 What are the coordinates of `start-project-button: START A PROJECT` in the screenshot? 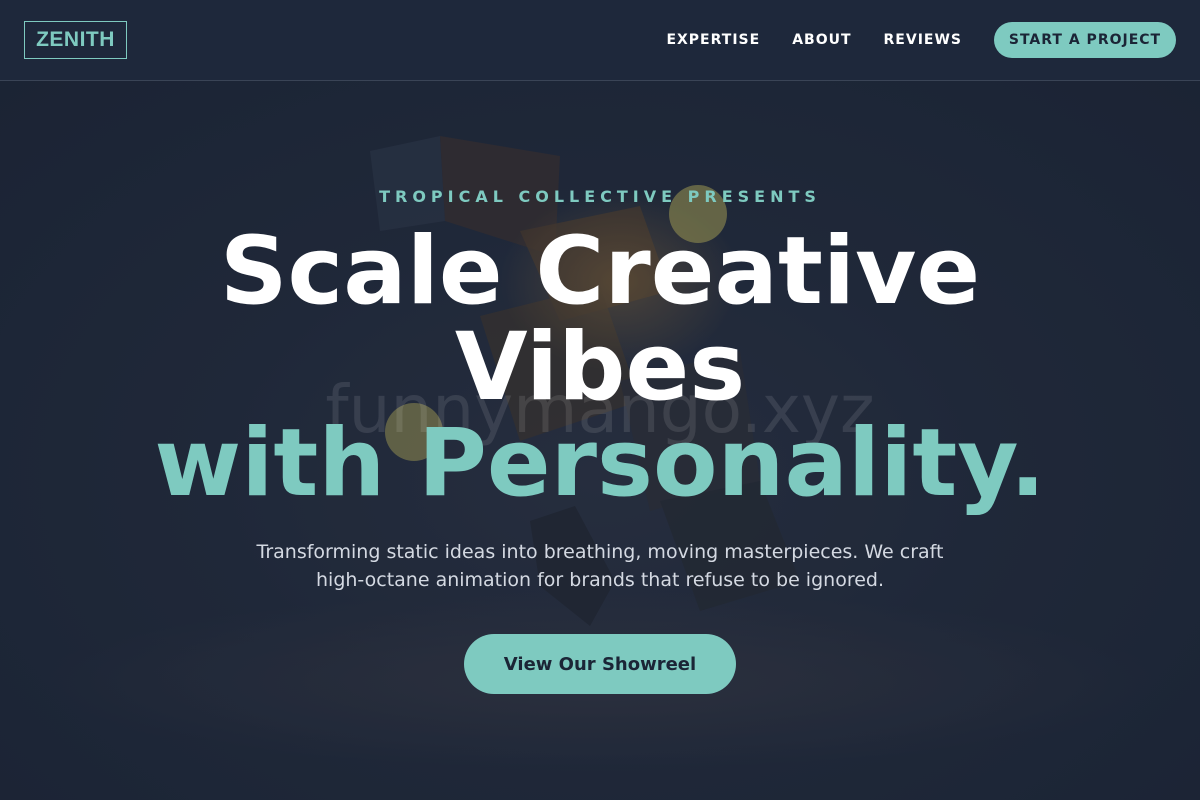 It's located at (1085, 40).